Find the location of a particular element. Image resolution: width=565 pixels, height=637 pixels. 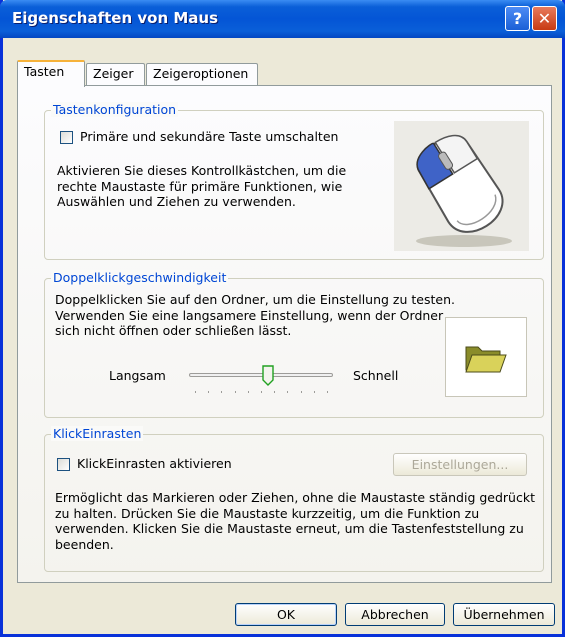

swap-buttons-checkbox is located at coordinates (66, 137).